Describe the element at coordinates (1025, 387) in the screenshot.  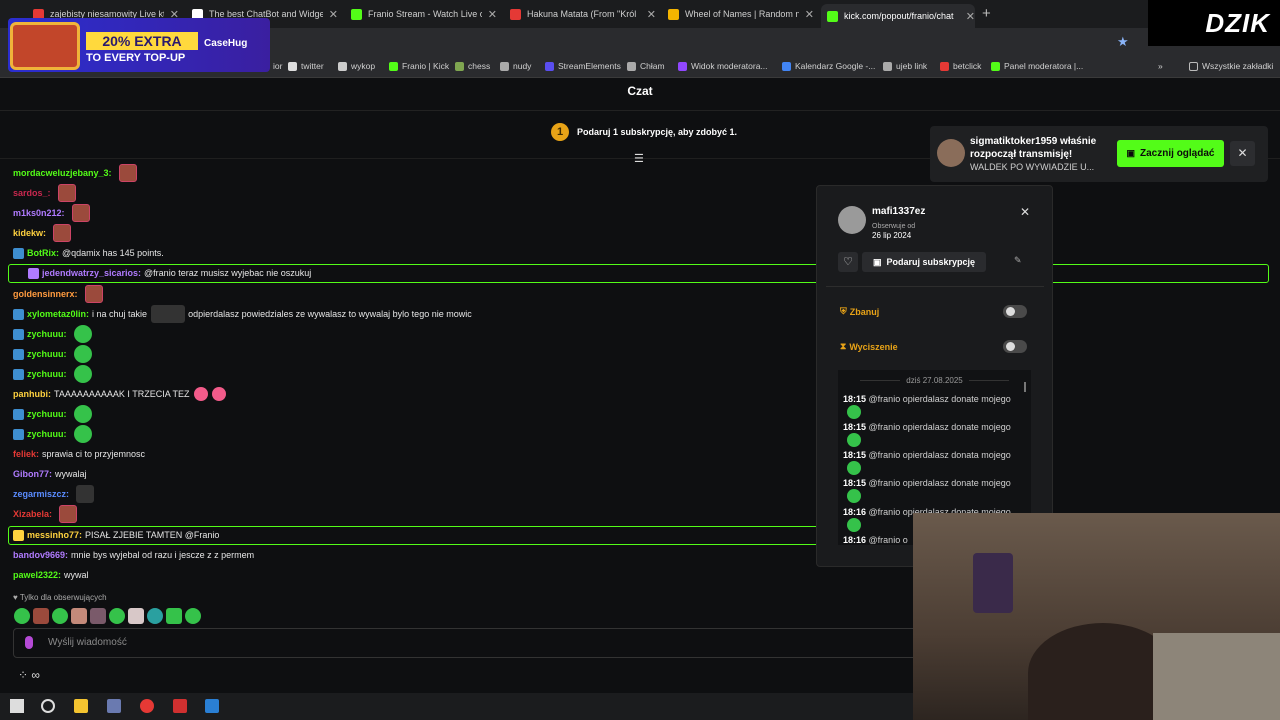
I see `history-scrollbar` at that location.